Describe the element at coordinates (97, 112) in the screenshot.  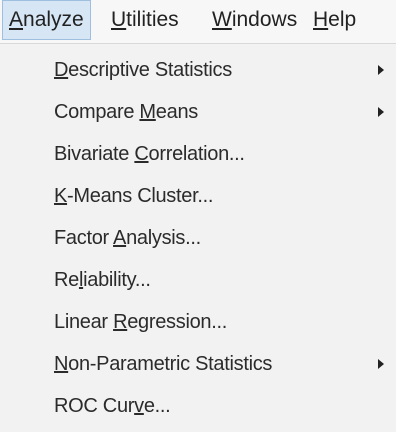
I see `menu-item-label-pre: Compare` at that location.